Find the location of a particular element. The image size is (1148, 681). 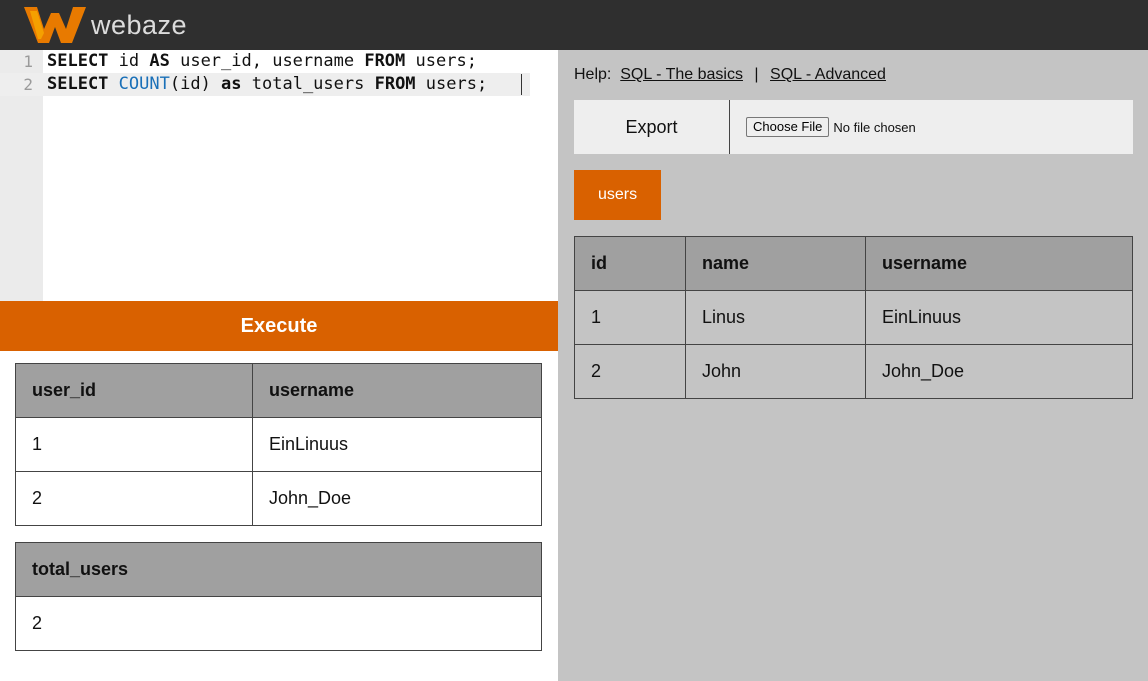

code-text: id is located at coordinates (129, 61).